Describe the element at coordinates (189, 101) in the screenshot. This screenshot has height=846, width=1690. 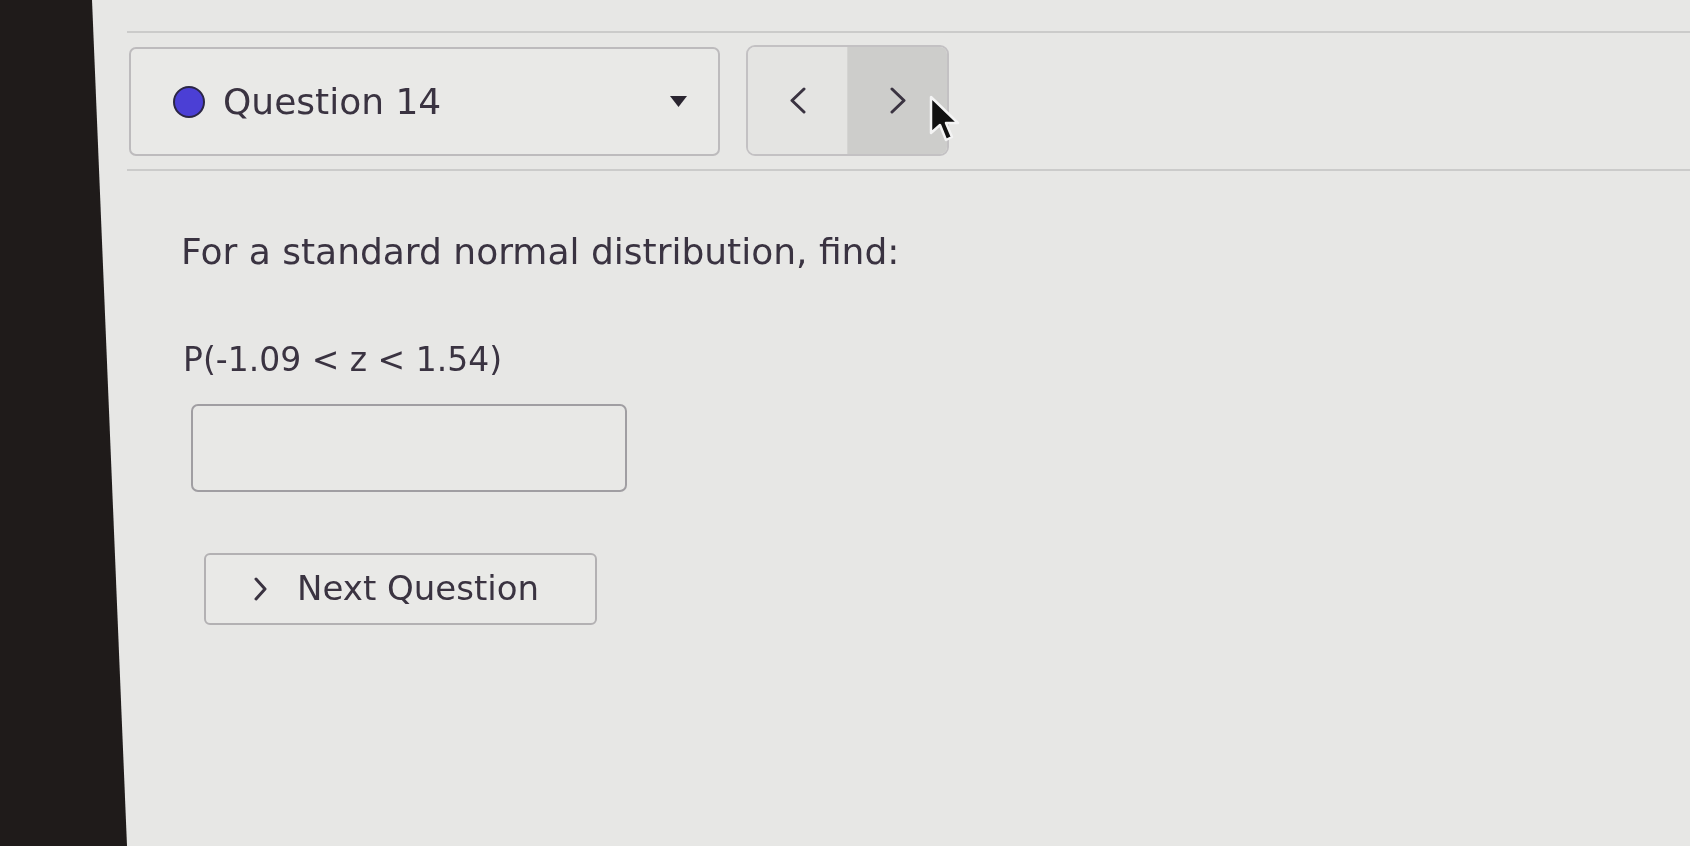
I see `status-dot-icon` at that location.